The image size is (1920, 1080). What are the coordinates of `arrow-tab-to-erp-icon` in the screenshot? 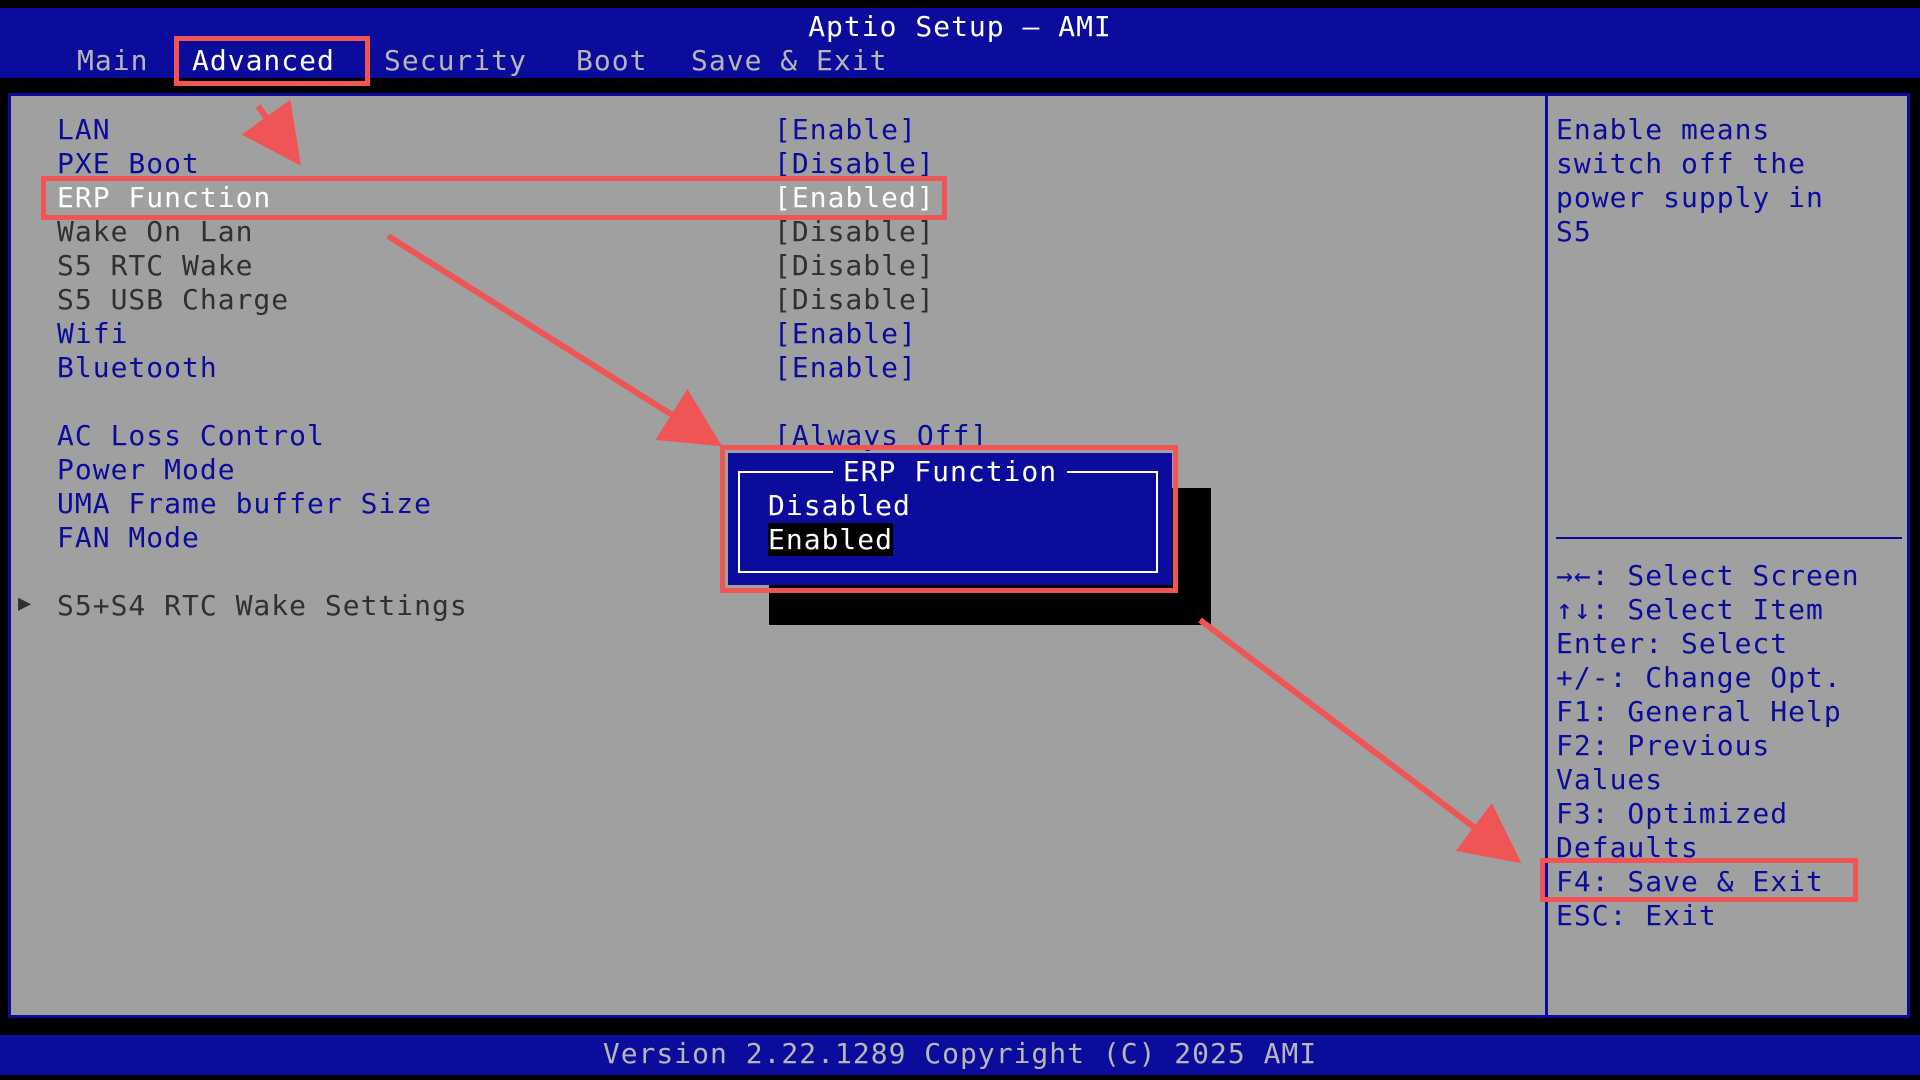 It's located at (271, 132).